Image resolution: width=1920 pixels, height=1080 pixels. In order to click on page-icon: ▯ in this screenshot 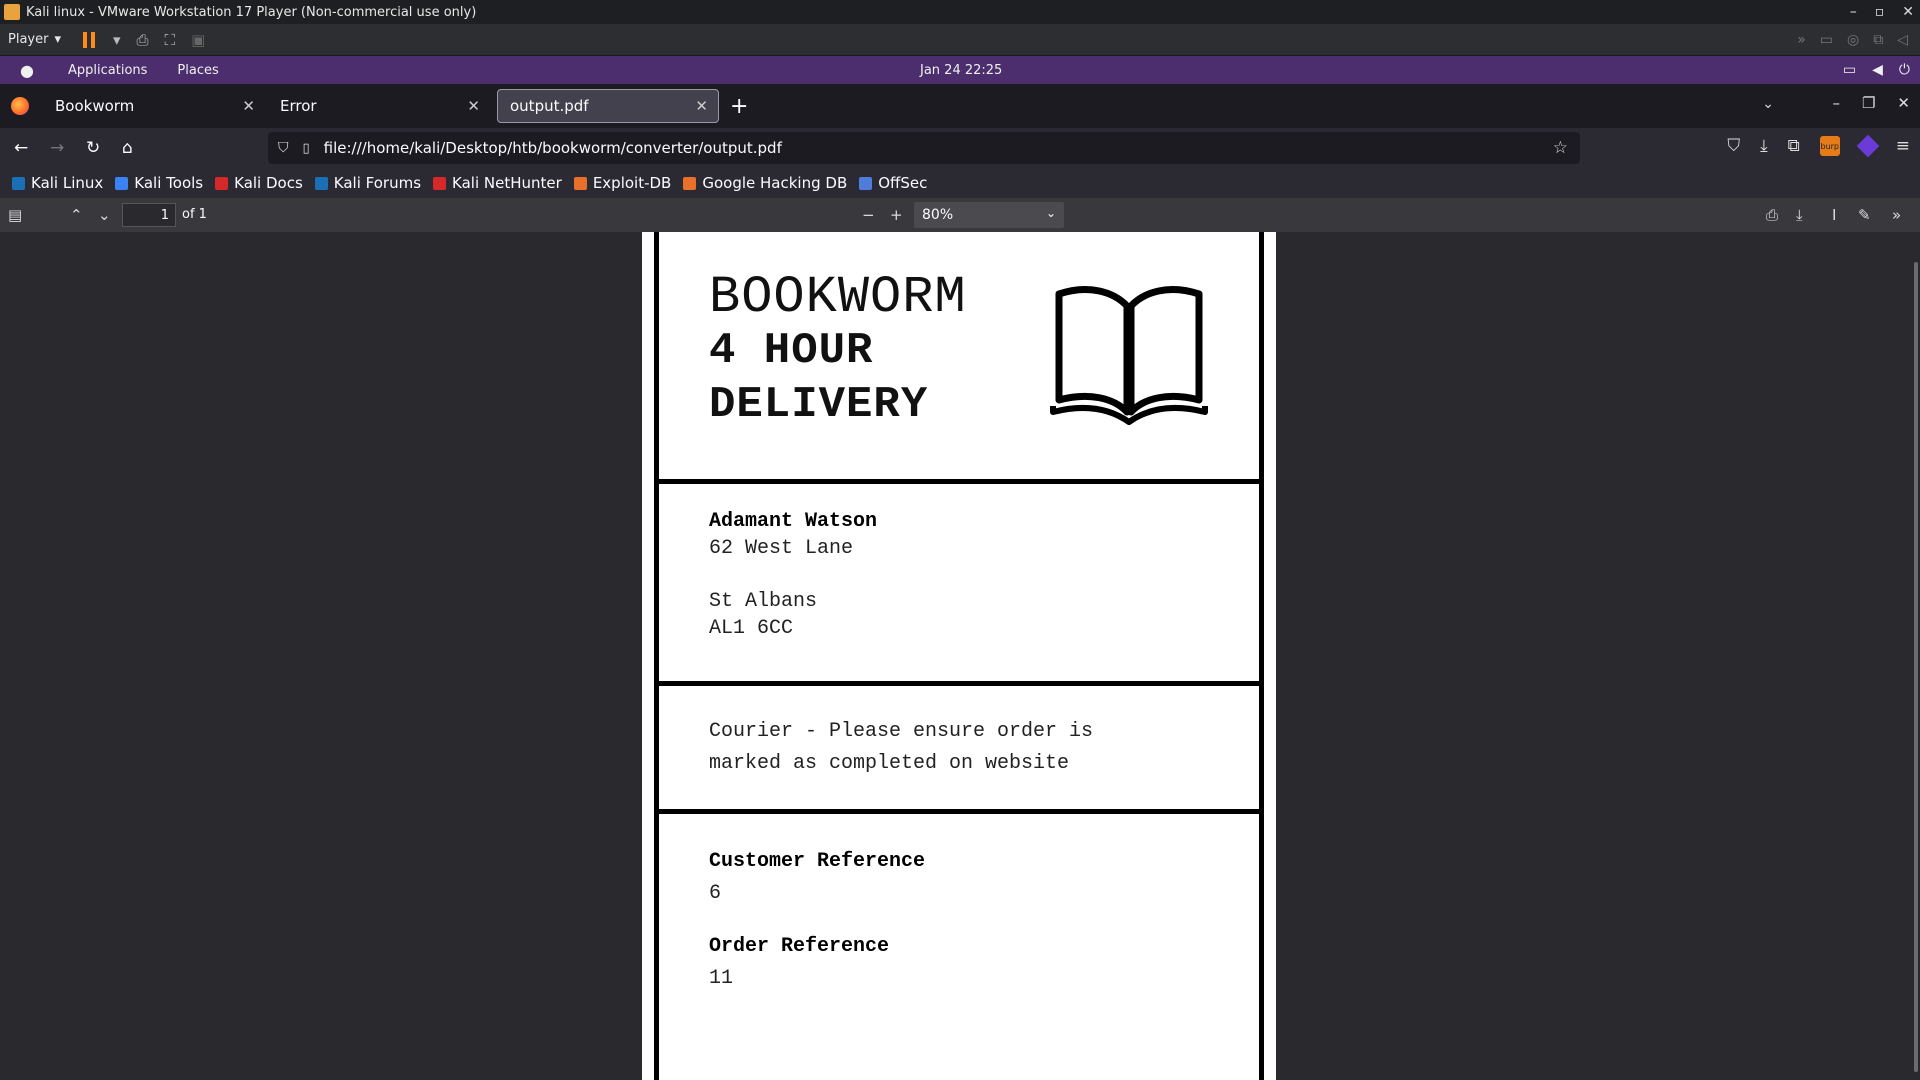, I will do `click(306, 148)`.